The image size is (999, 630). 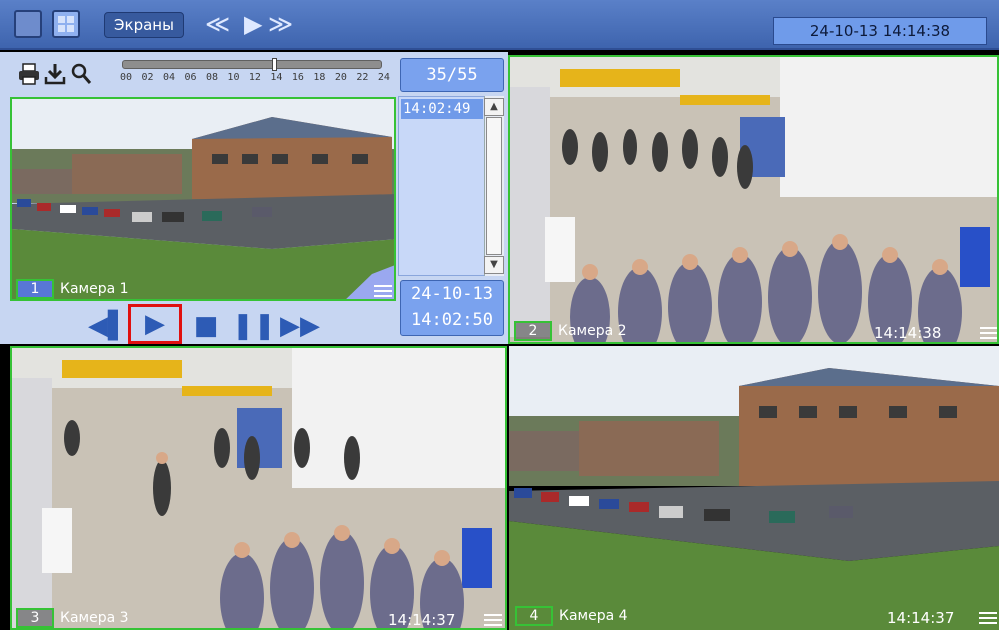 What do you see at coordinates (253, 64) in the screenshot?
I see `timeline-slider` at bounding box center [253, 64].